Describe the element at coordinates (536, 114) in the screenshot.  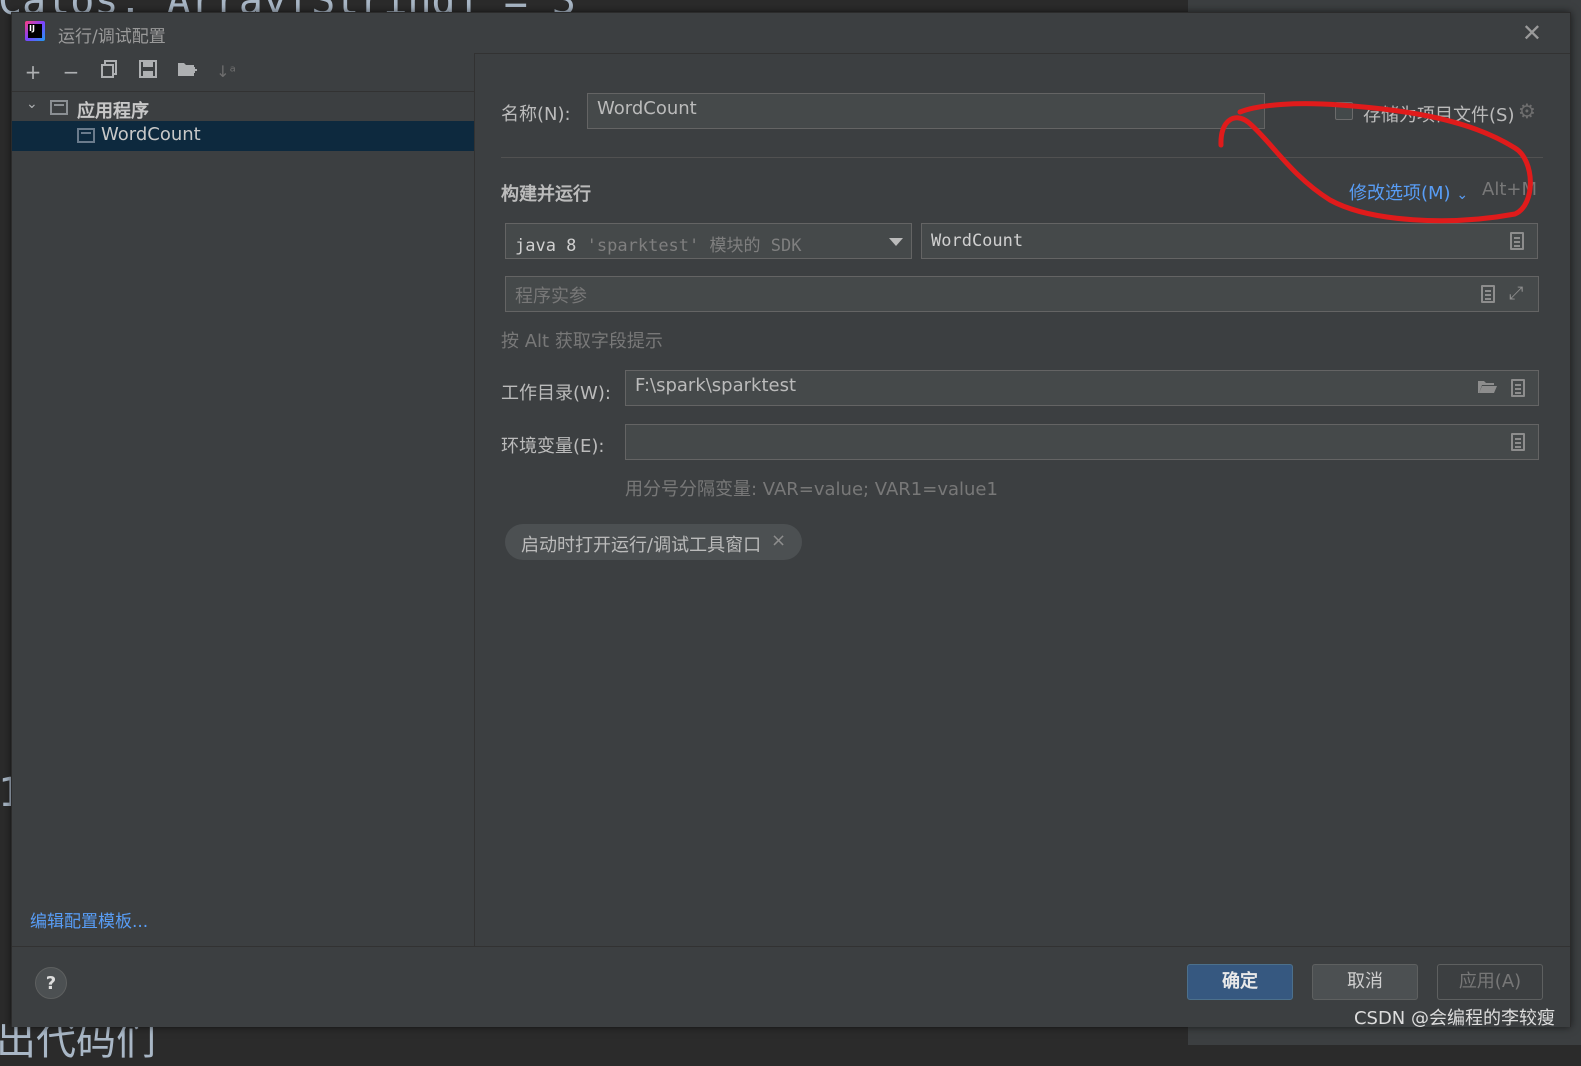
I see `name-label: 名称(N):` at that location.